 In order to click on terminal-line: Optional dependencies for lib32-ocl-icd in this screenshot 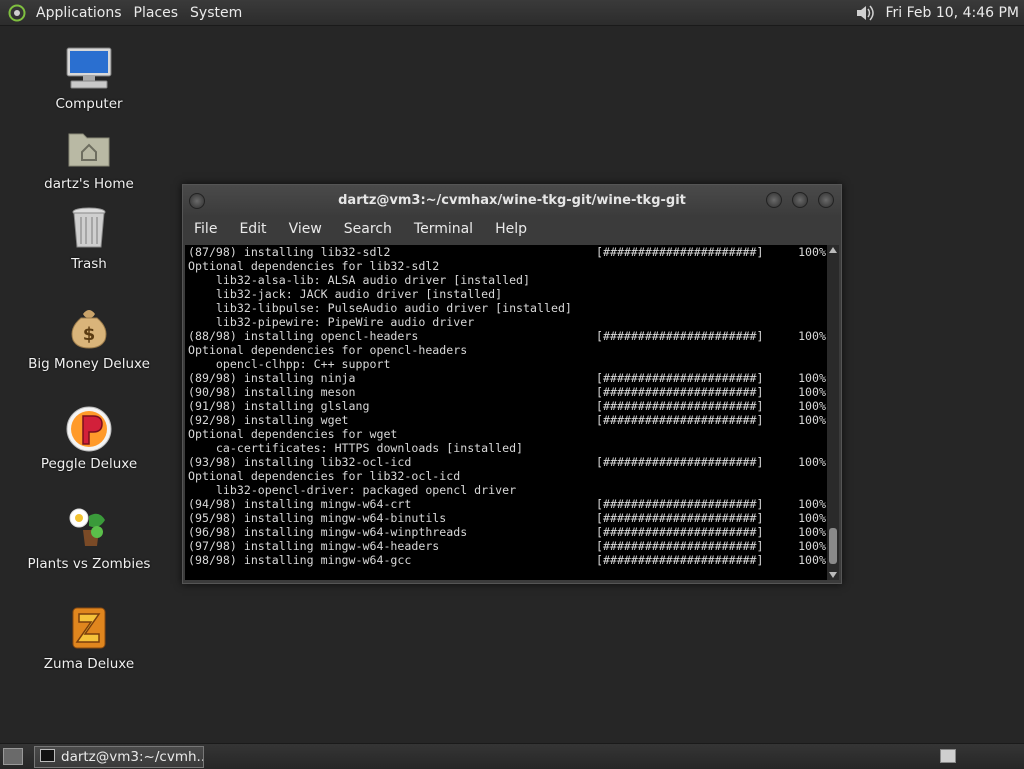, I will do `click(507, 476)`.